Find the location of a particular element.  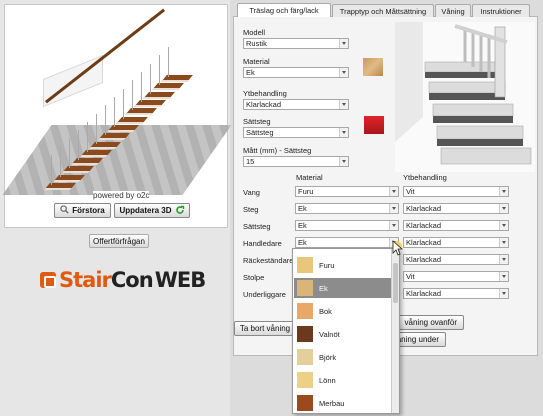

finish-label: Ytbehandling is located at coordinates (265, 93).